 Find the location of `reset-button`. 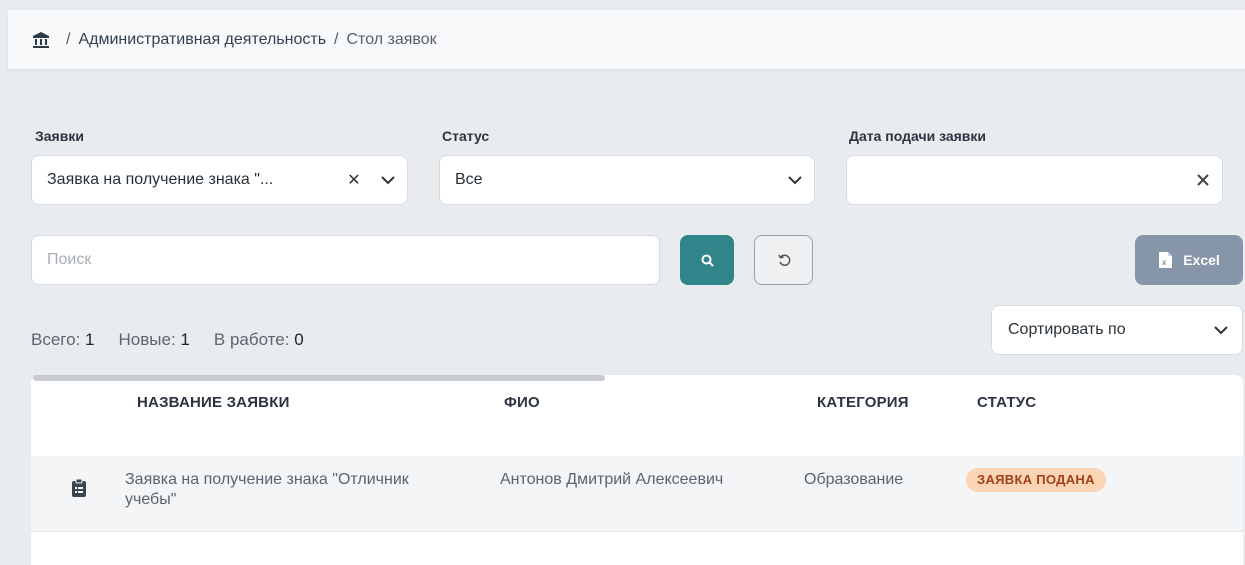

reset-button is located at coordinates (783, 260).